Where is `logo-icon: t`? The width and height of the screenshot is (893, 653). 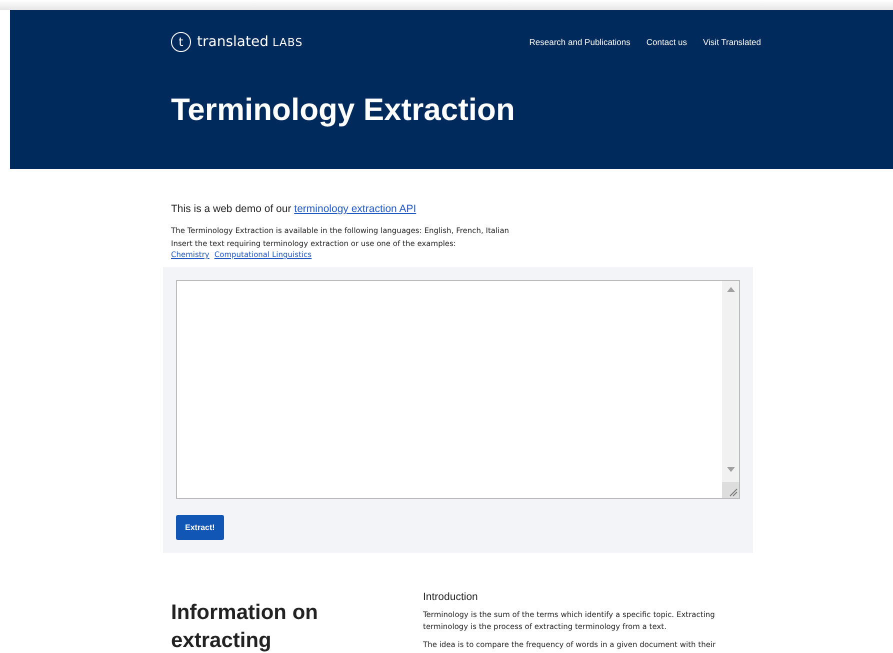
logo-icon: t is located at coordinates (181, 42).